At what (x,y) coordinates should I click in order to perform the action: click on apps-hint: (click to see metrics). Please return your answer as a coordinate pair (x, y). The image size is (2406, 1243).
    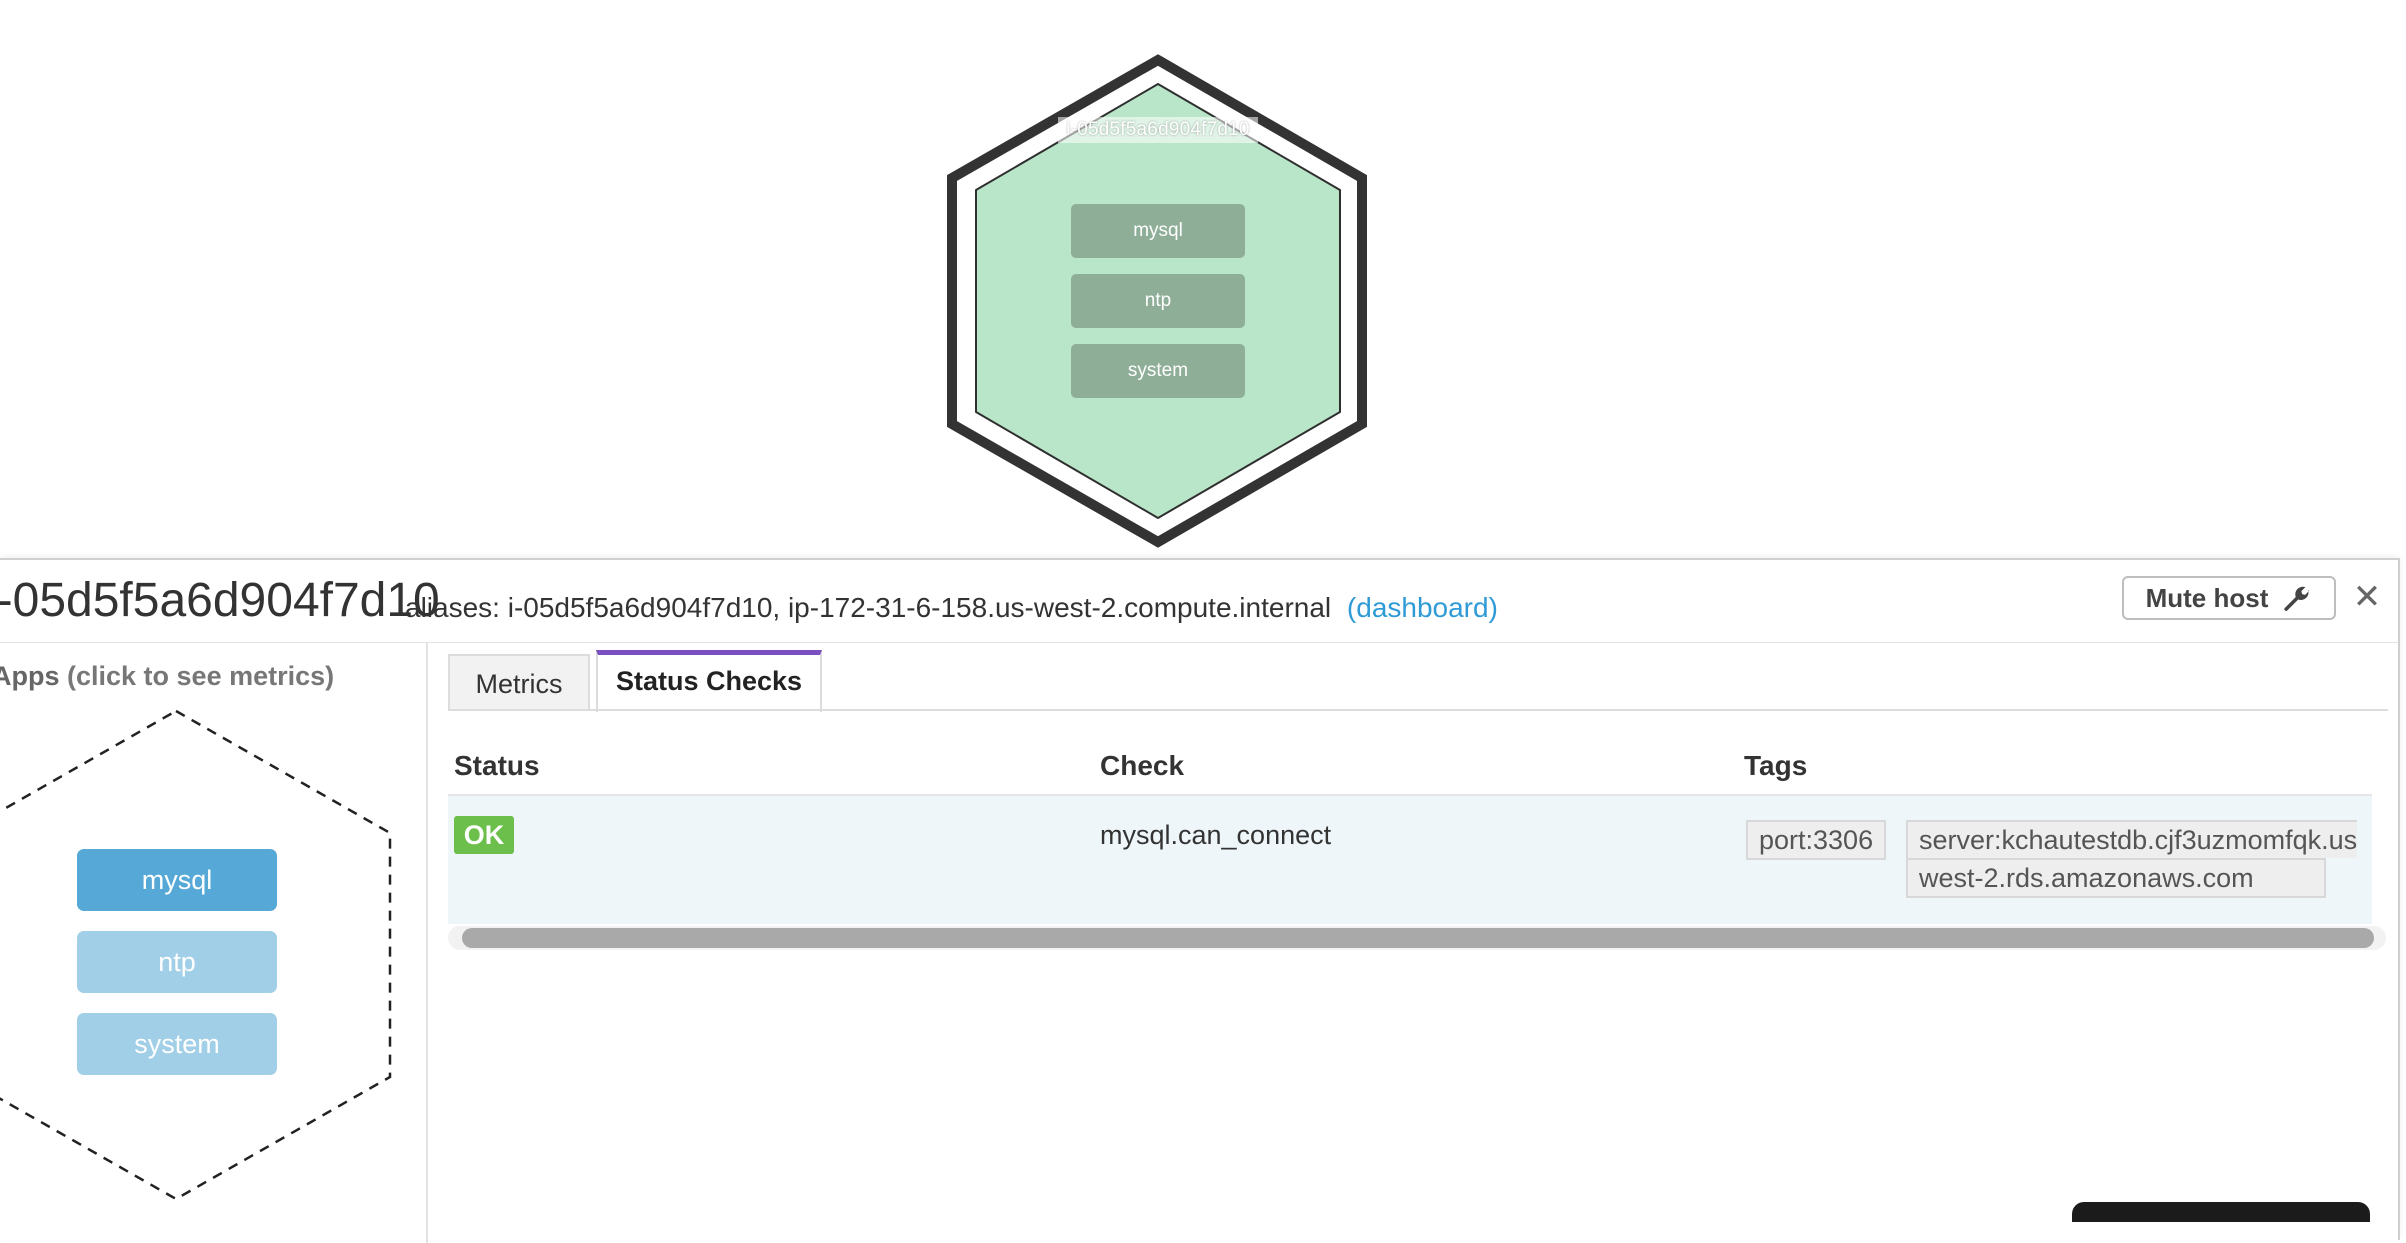
    Looking at the image, I should click on (201, 676).